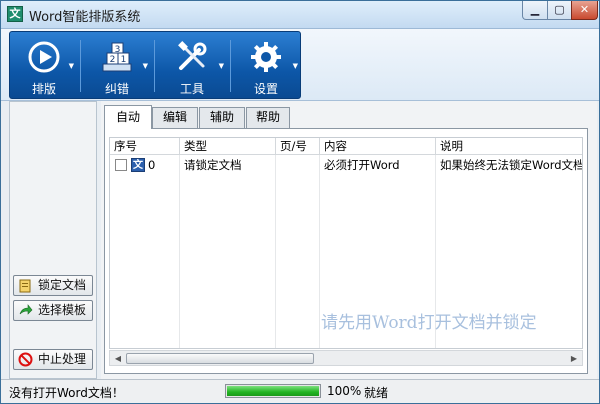 This screenshot has height=404, width=600. Describe the element at coordinates (62, 310) in the screenshot. I see `select-template-label: 选择模板` at that location.